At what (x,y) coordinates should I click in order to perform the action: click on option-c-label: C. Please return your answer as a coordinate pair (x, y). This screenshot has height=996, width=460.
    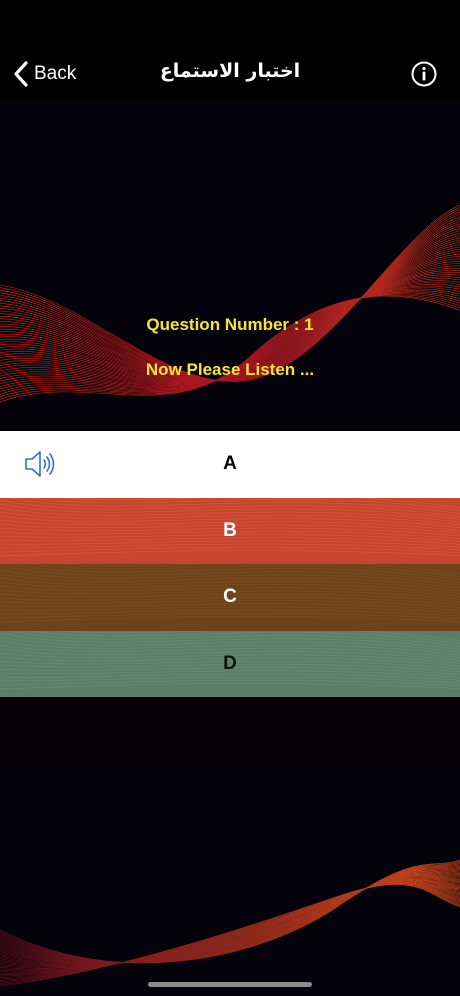
    Looking at the image, I should click on (230, 597).